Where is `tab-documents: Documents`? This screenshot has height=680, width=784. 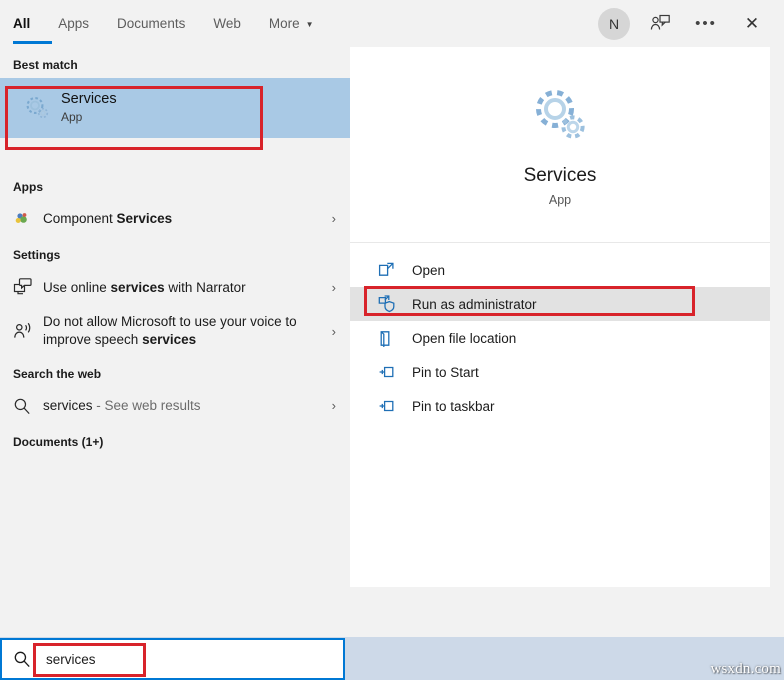 tab-documents: Documents is located at coordinates (157, 23).